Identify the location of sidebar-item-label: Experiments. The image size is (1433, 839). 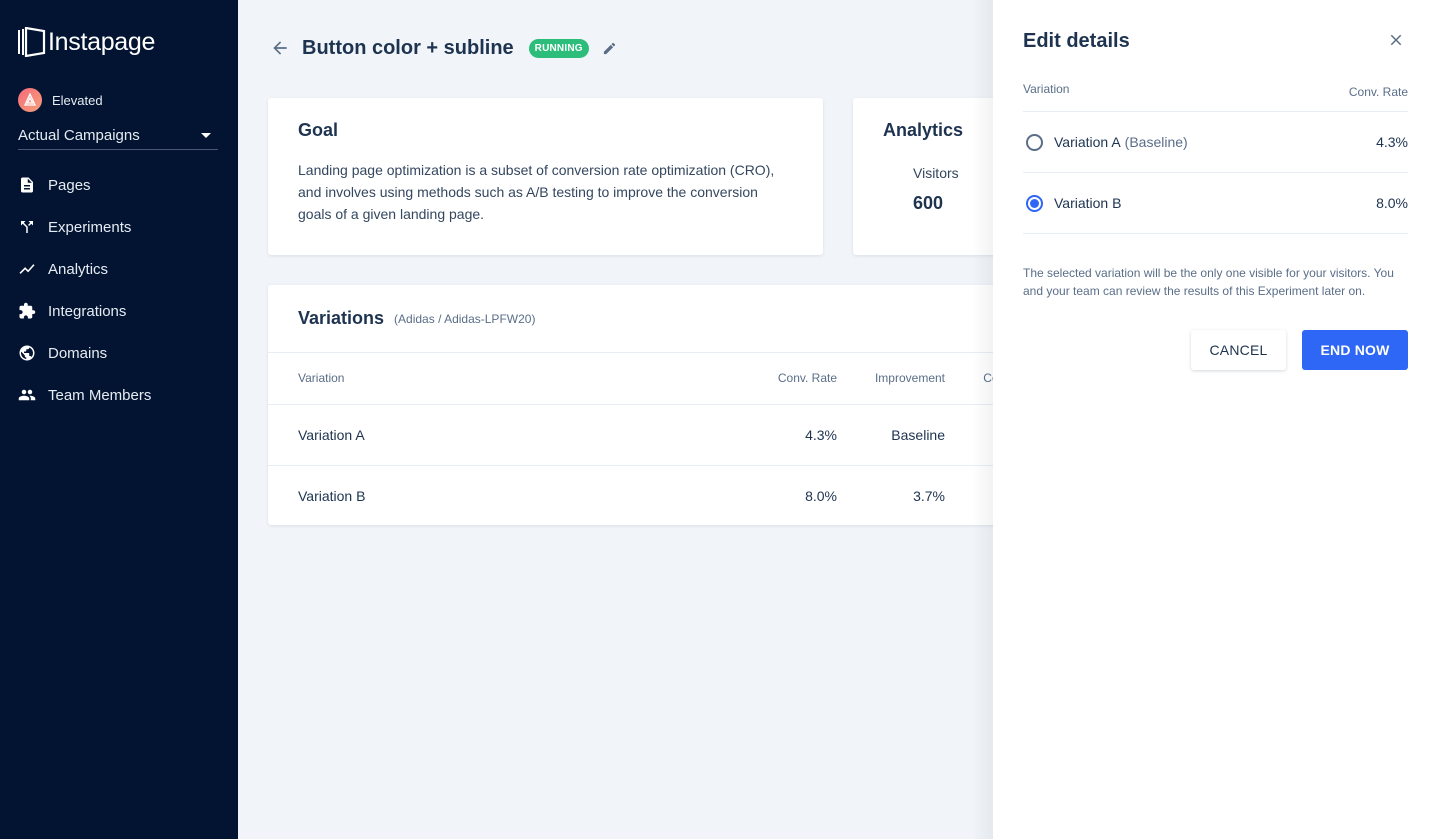
(90, 227).